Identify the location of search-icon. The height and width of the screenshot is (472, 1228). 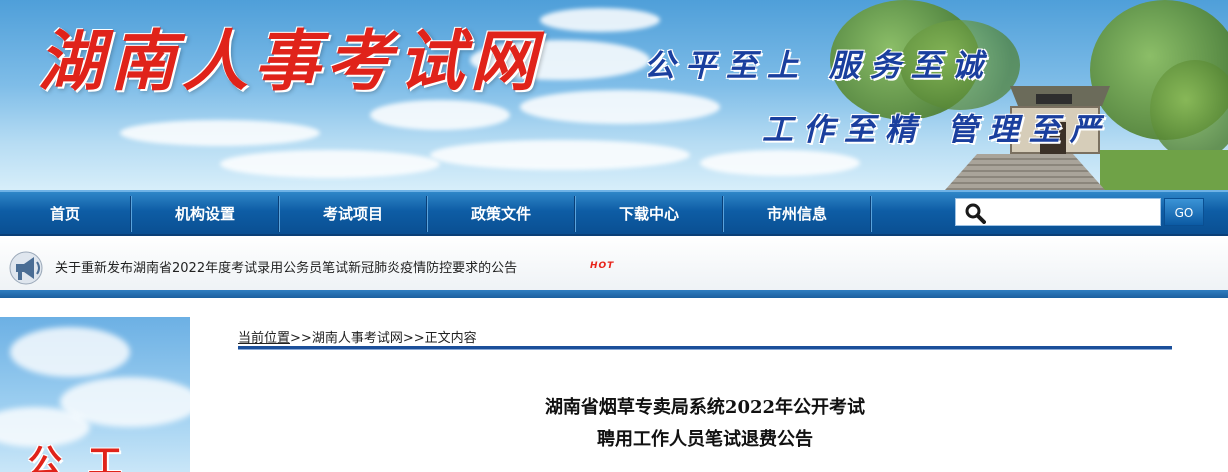
(975, 213).